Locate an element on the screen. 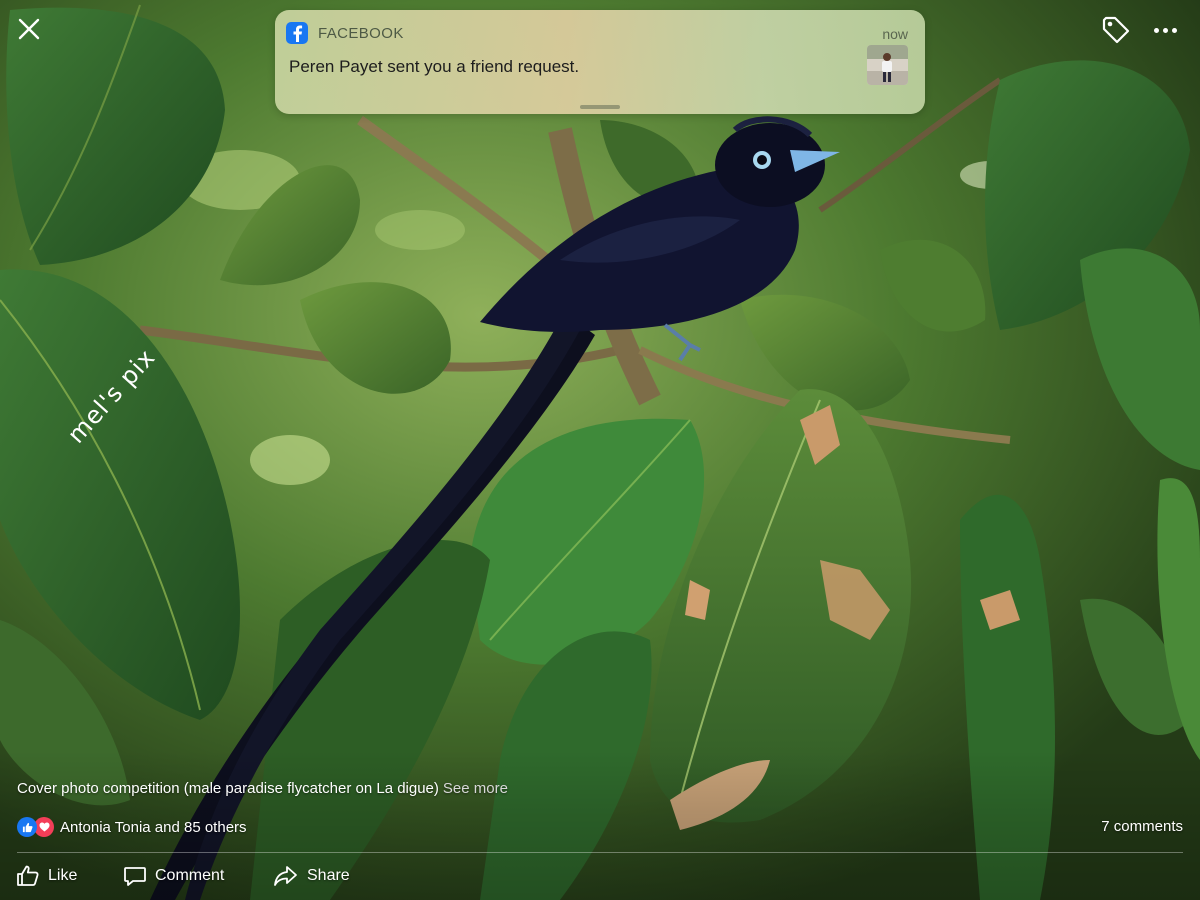 The height and width of the screenshot is (900, 1200). more-options-button is located at coordinates (1165, 30).